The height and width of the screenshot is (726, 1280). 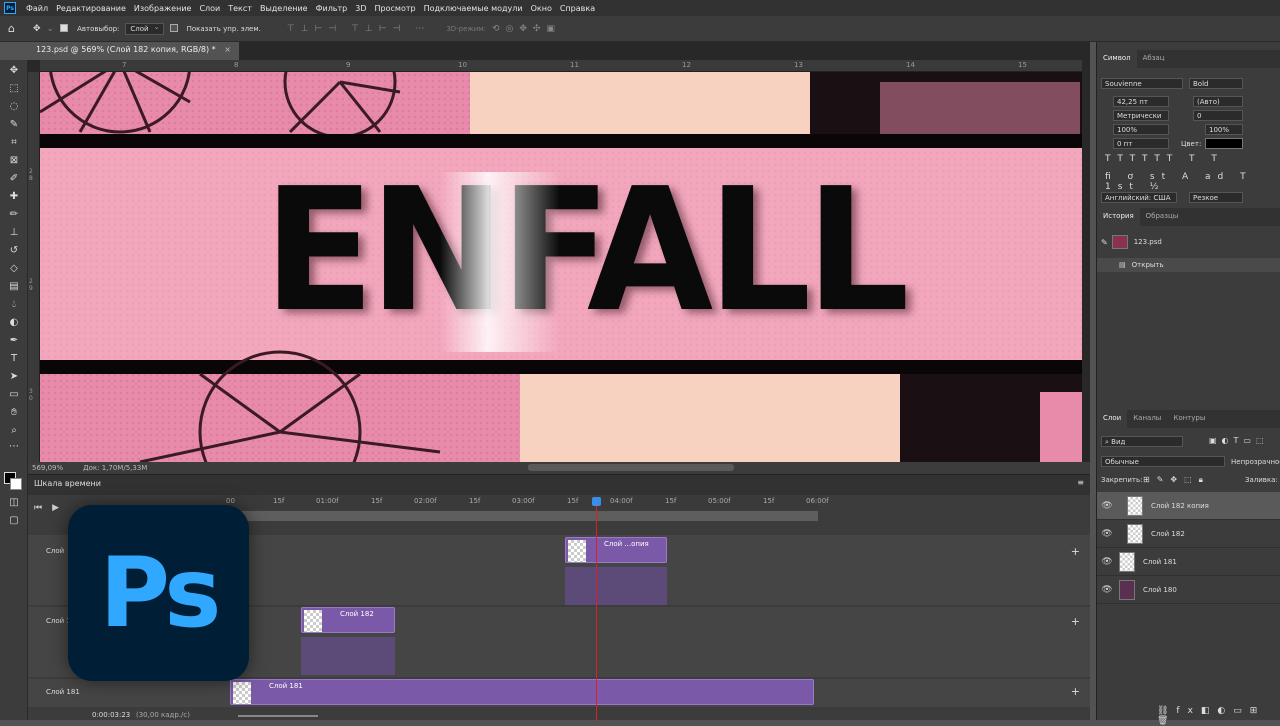 I want to click on stamp-tool-icon: ⊥, so click(x=14, y=233).